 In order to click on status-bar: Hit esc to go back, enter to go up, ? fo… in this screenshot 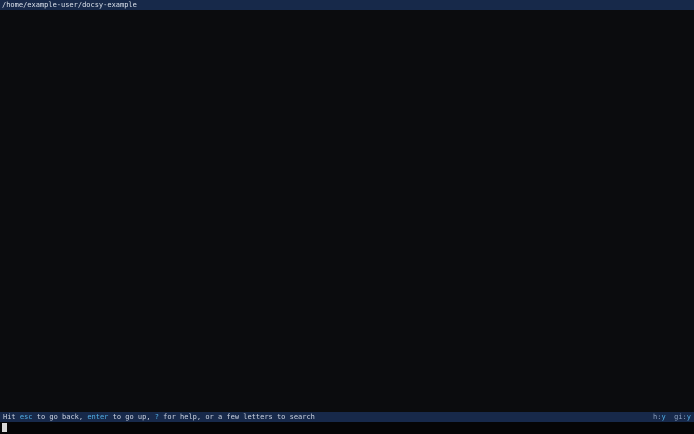, I will do `click(347, 417)`.